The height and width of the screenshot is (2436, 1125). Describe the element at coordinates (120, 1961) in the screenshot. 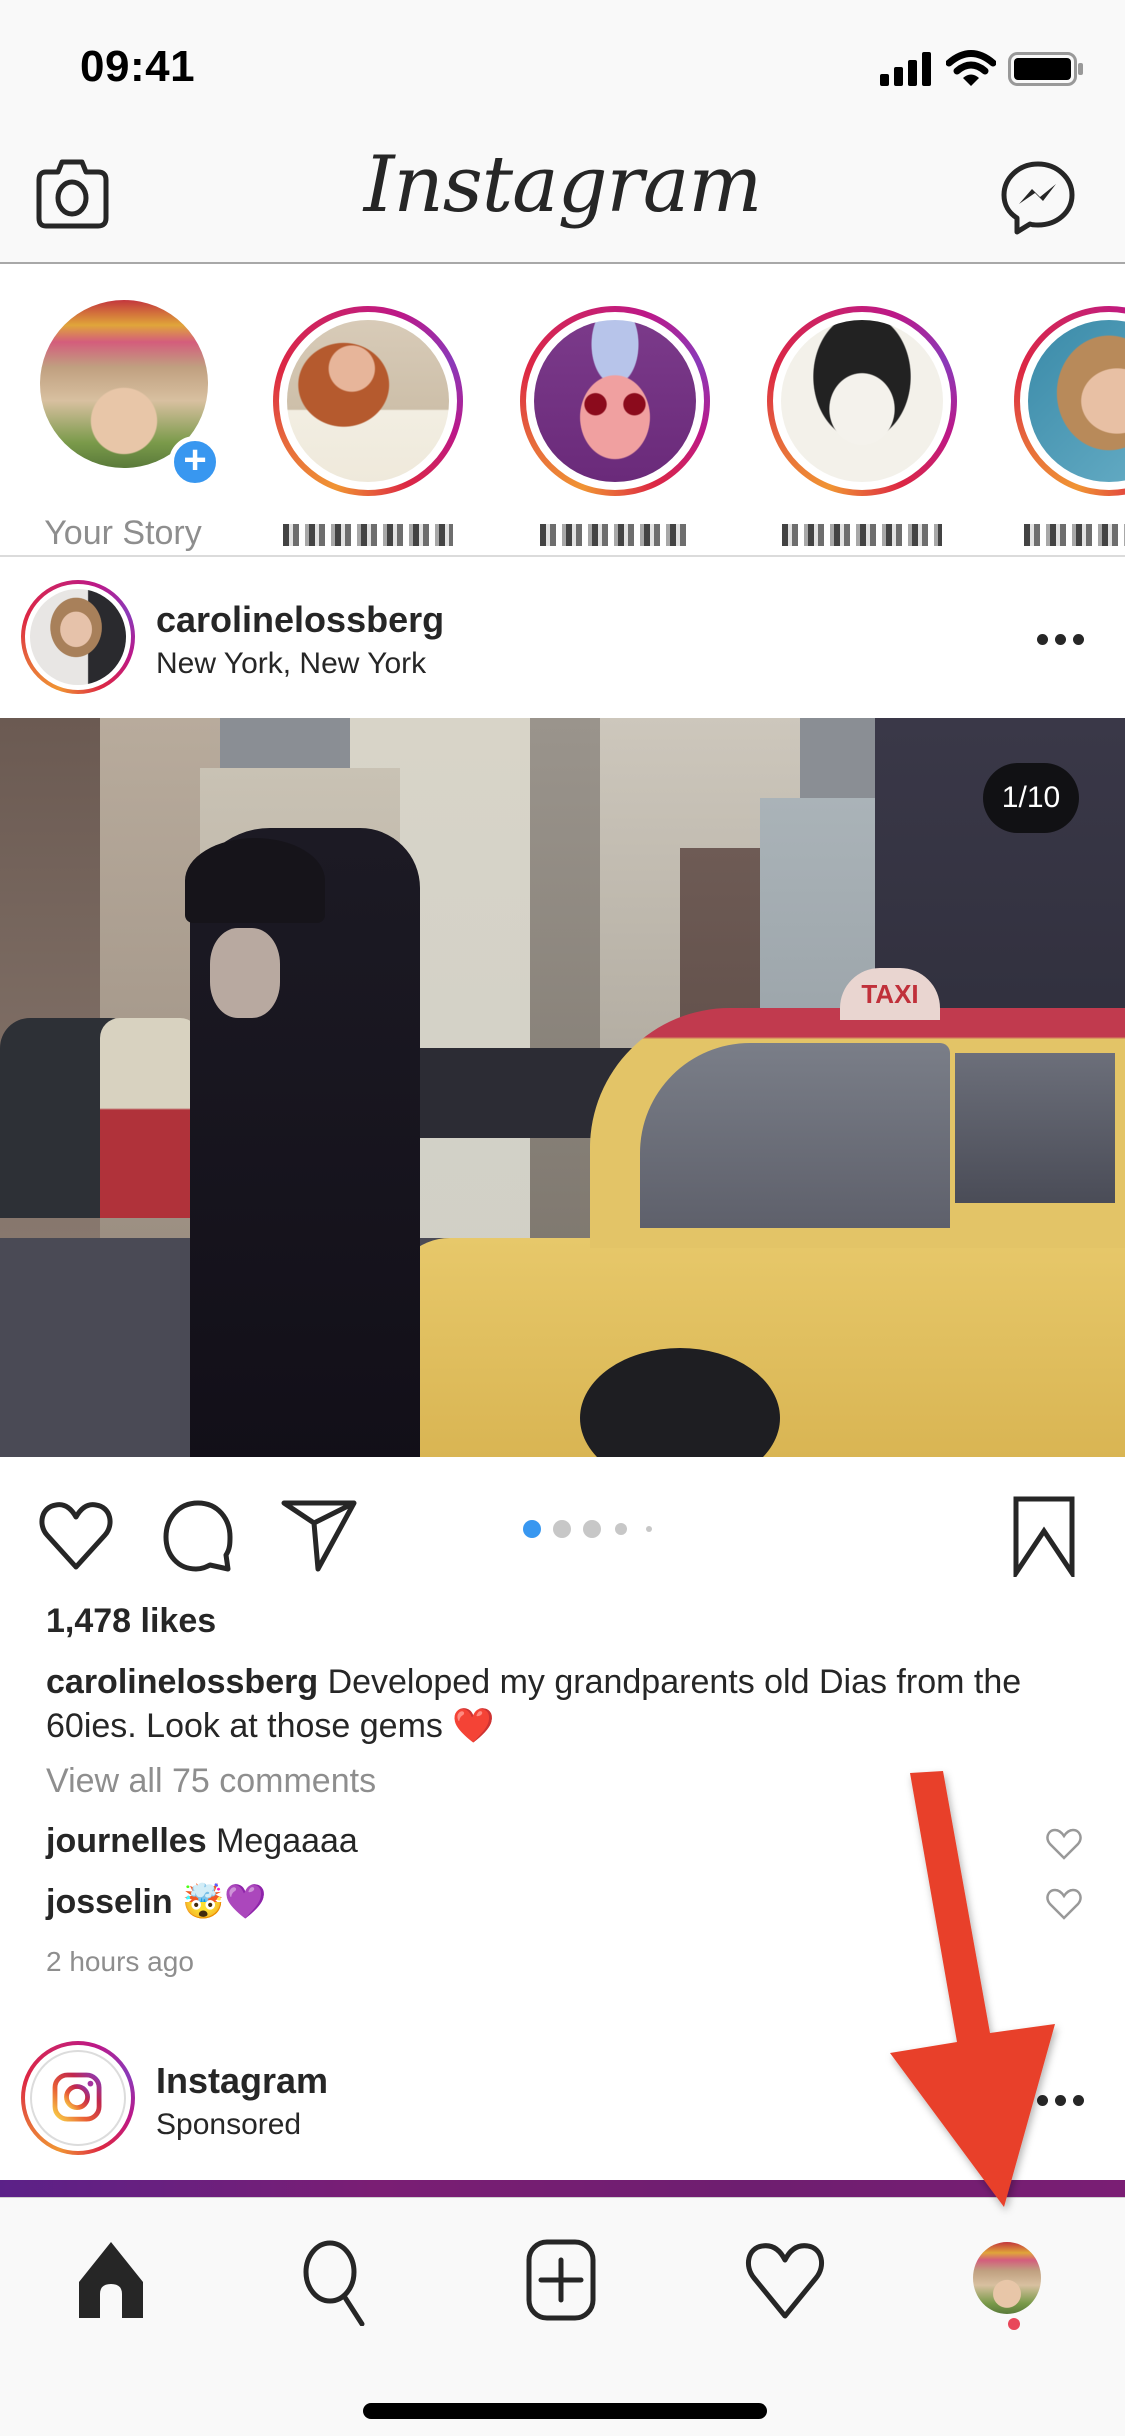

I see `post-timestamp: 2 hours ago` at that location.